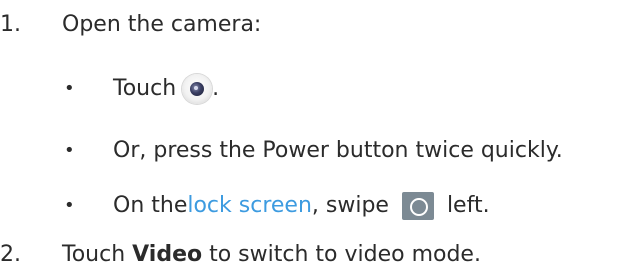 The width and height of the screenshot is (630, 277). What do you see at coordinates (464, 205) in the screenshot?
I see `bullet-suffix: left.` at bounding box center [464, 205].